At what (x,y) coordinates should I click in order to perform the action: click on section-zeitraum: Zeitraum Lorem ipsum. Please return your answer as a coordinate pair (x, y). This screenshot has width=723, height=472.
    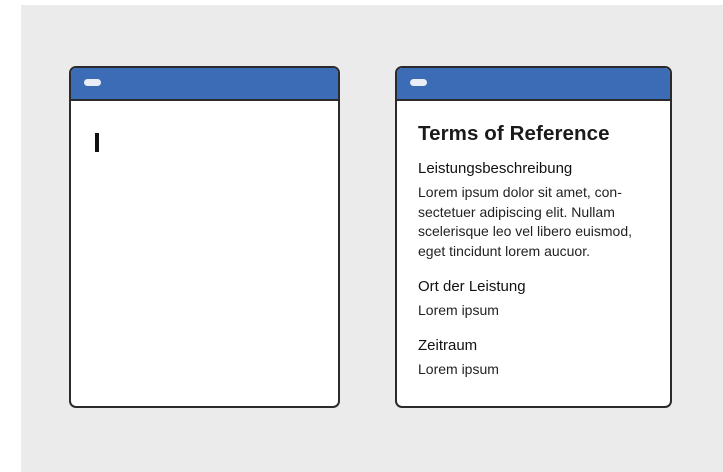
    Looking at the image, I should click on (538, 358).